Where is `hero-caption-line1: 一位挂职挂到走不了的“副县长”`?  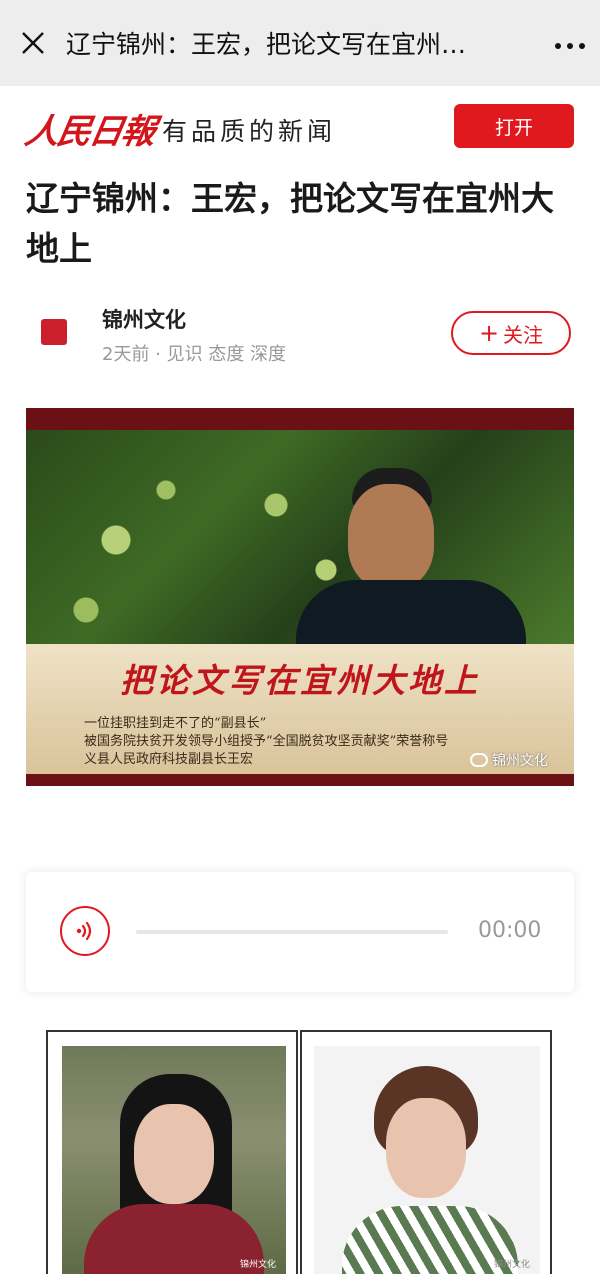 hero-caption-line1: 一位挂职挂到走不了的“副县长” is located at coordinates (175, 723).